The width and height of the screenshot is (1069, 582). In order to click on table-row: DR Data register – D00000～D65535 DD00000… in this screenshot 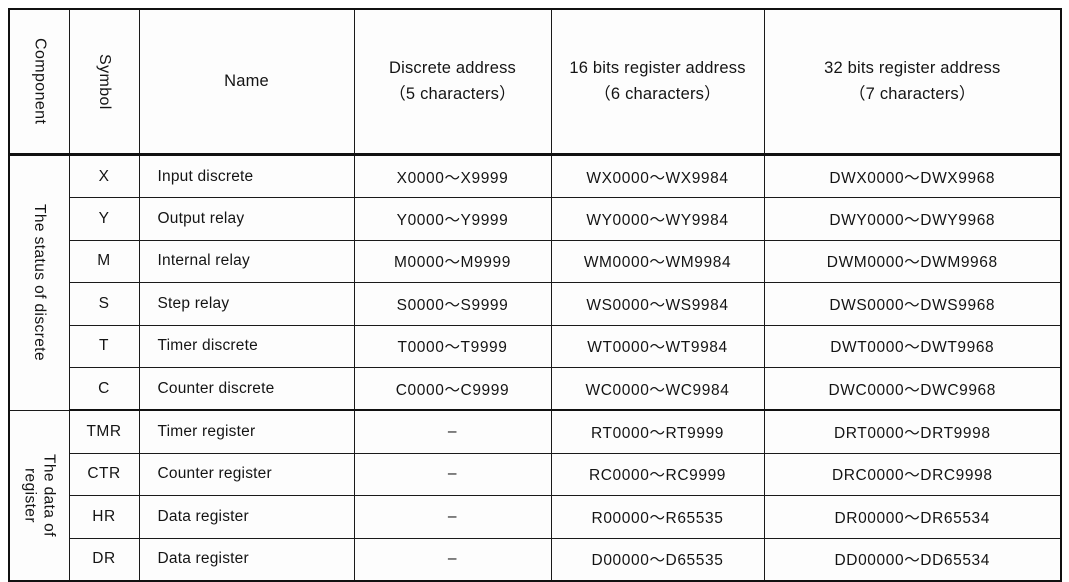, I will do `click(535, 559)`.